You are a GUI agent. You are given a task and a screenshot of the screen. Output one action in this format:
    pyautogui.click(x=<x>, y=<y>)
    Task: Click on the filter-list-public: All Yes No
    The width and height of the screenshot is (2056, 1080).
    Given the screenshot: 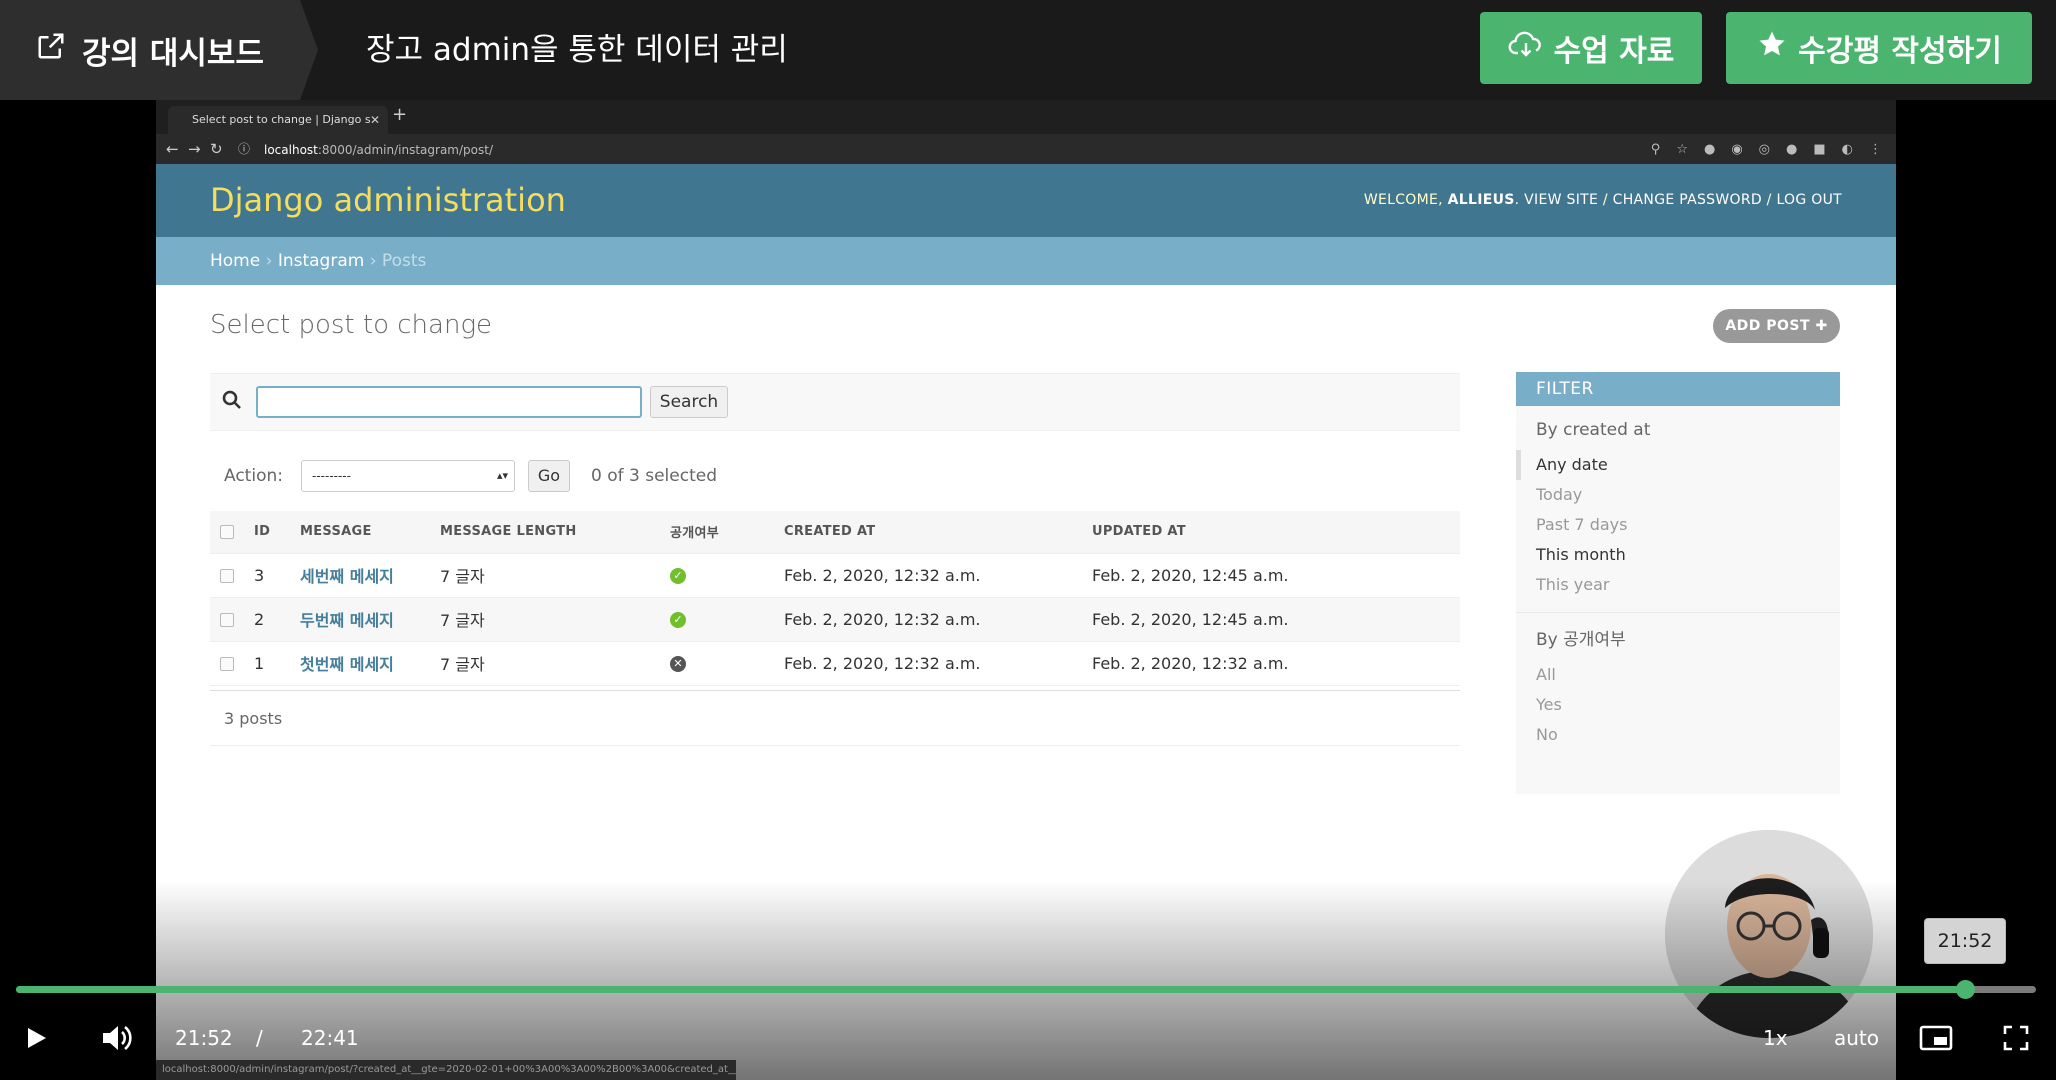 What is the action you would take?
    pyautogui.click(x=1678, y=705)
    